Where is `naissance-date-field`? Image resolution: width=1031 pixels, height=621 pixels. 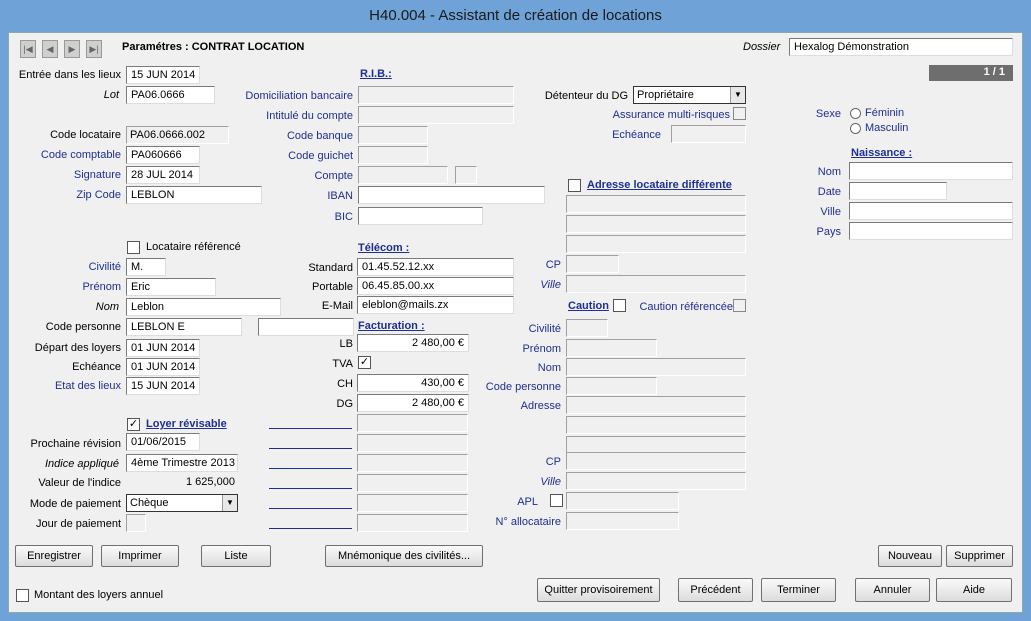
naissance-date-field is located at coordinates (898, 191).